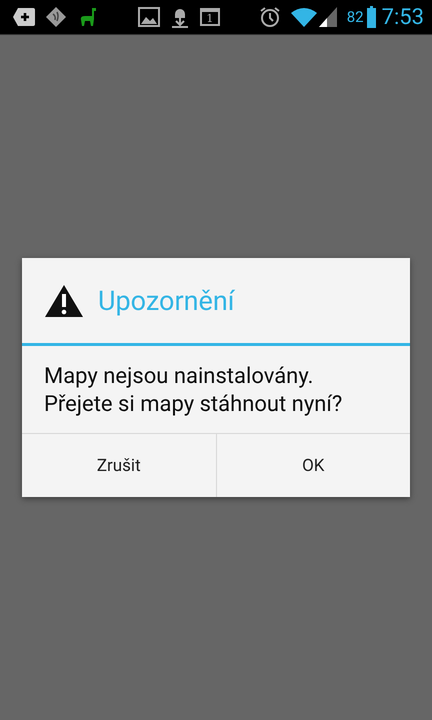 This screenshot has height=720, width=432. I want to click on calendar-icon: 1, so click(210, 17).